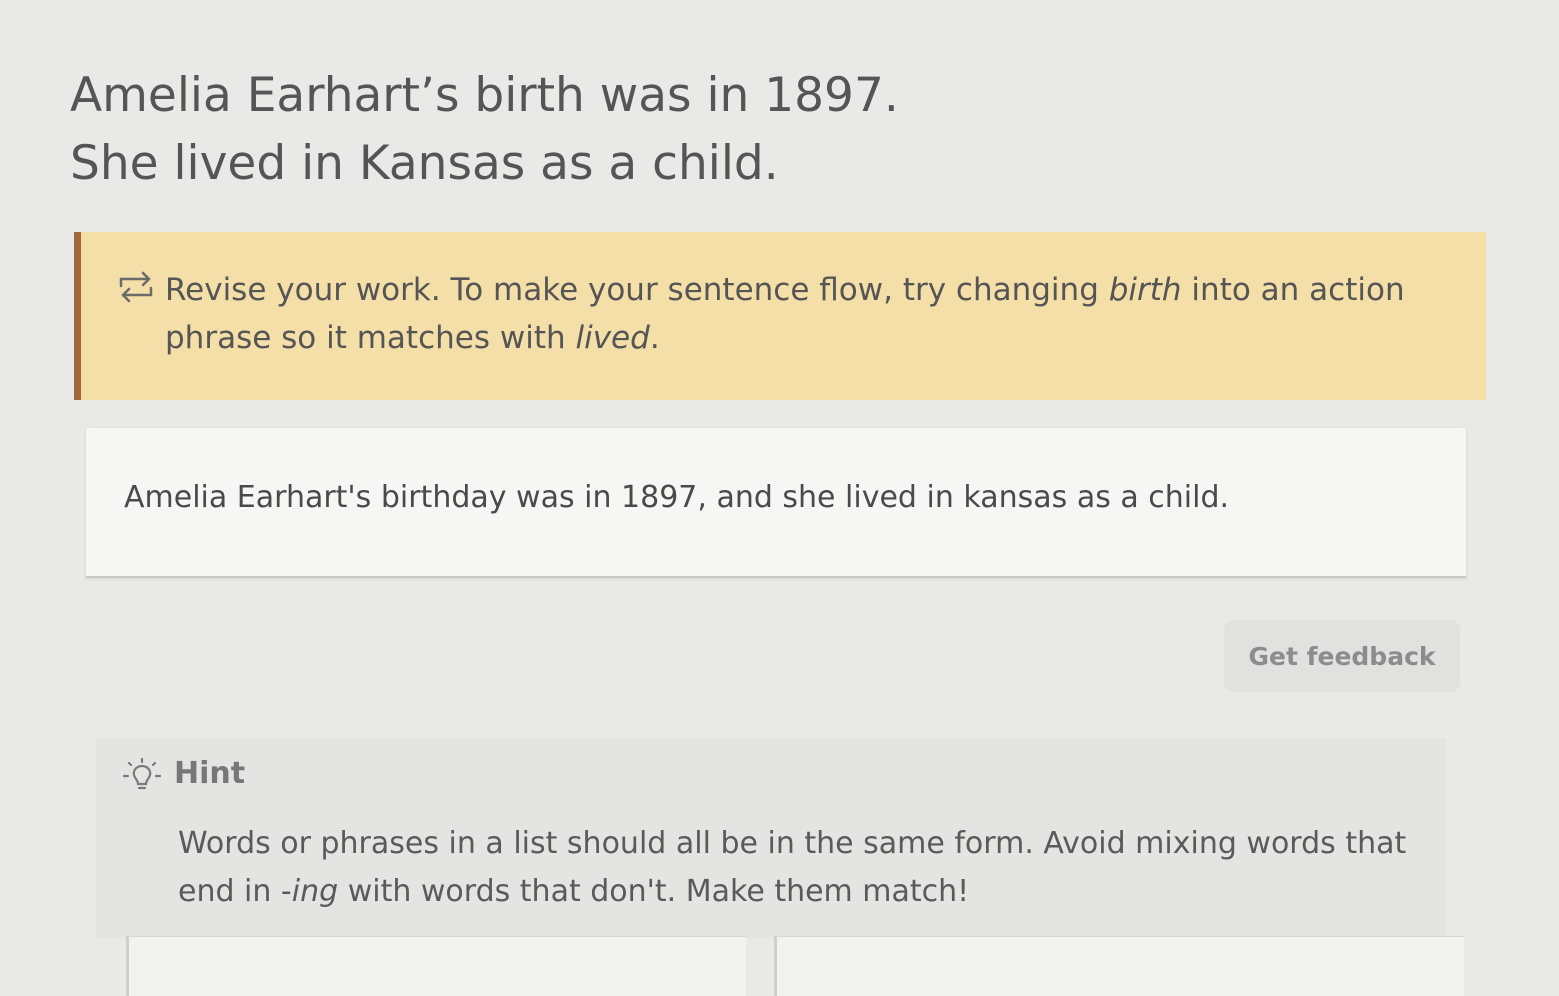 Image resolution: width=1559 pixels, height=996 pixels. I want to click on example-card-left, so click(436, 966).